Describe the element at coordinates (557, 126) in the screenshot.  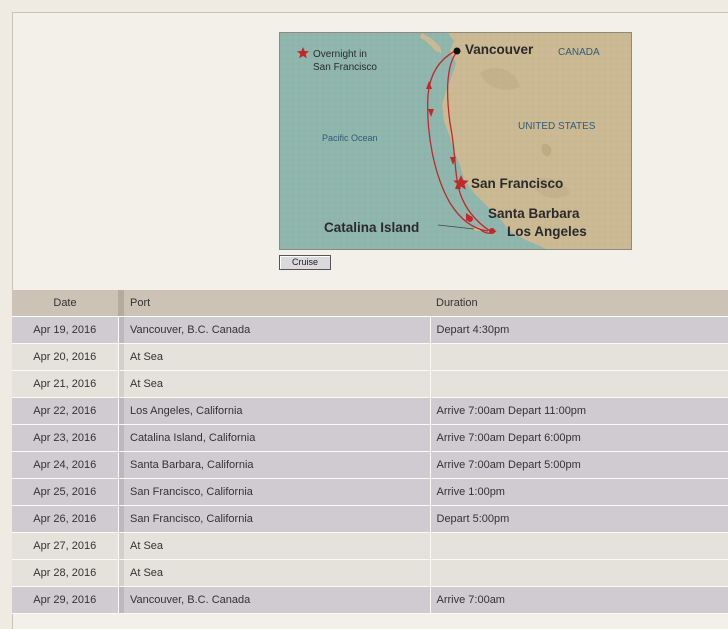
I see `united-states-label: UNITED STATES` at that location.